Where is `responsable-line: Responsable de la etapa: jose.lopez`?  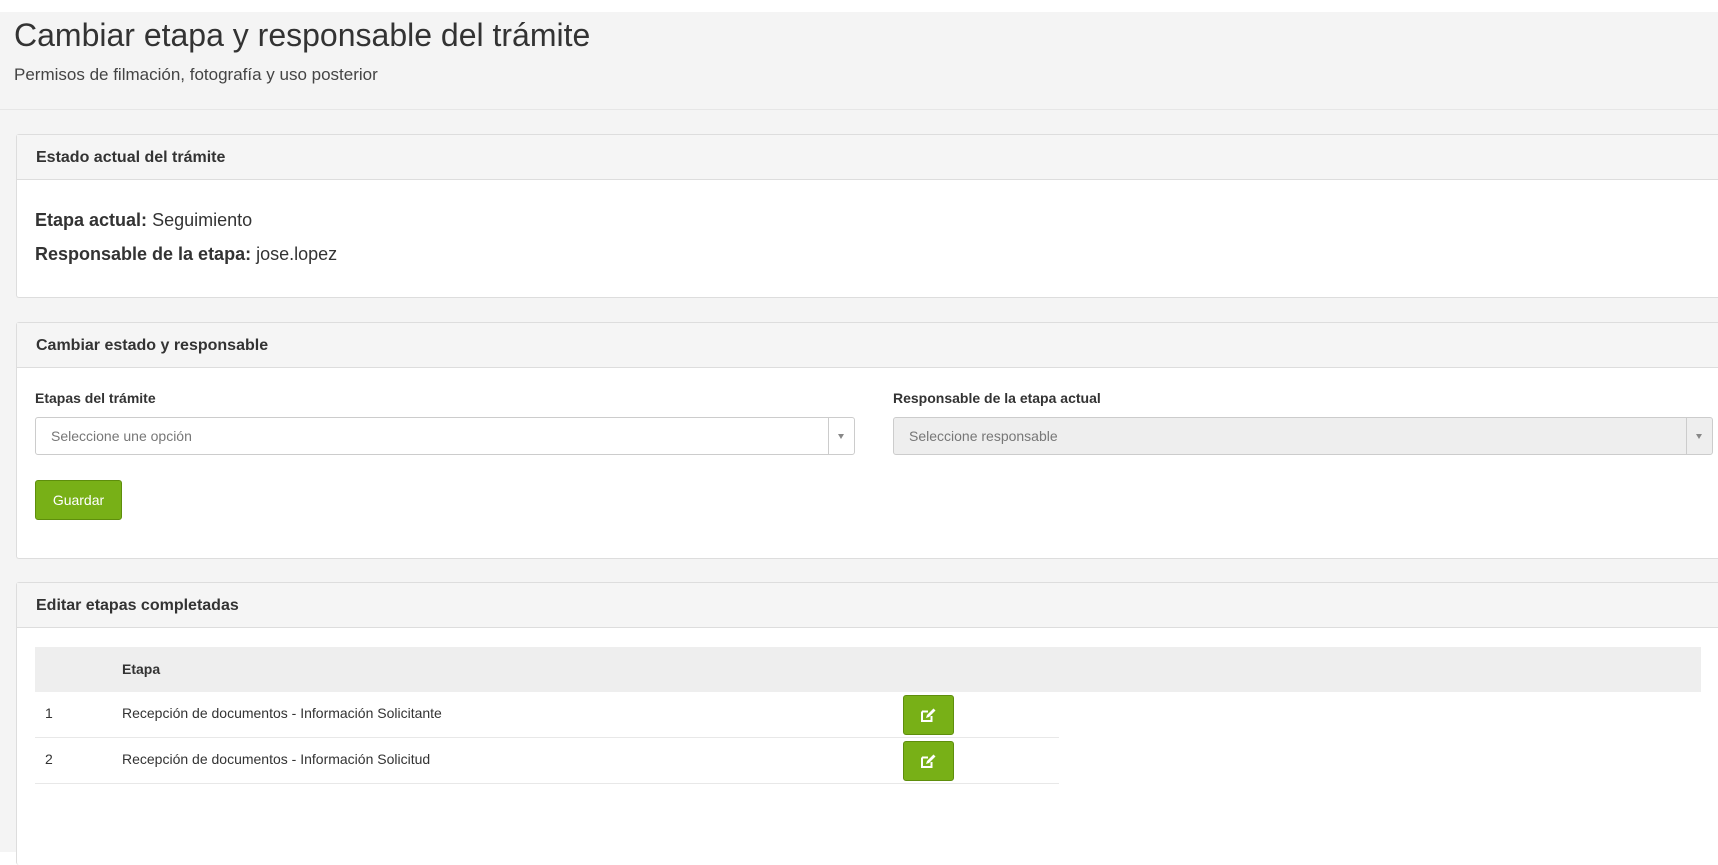 responsable-line: Responsable de la etapa: jose.lopez is located at coordinates (186, 254).